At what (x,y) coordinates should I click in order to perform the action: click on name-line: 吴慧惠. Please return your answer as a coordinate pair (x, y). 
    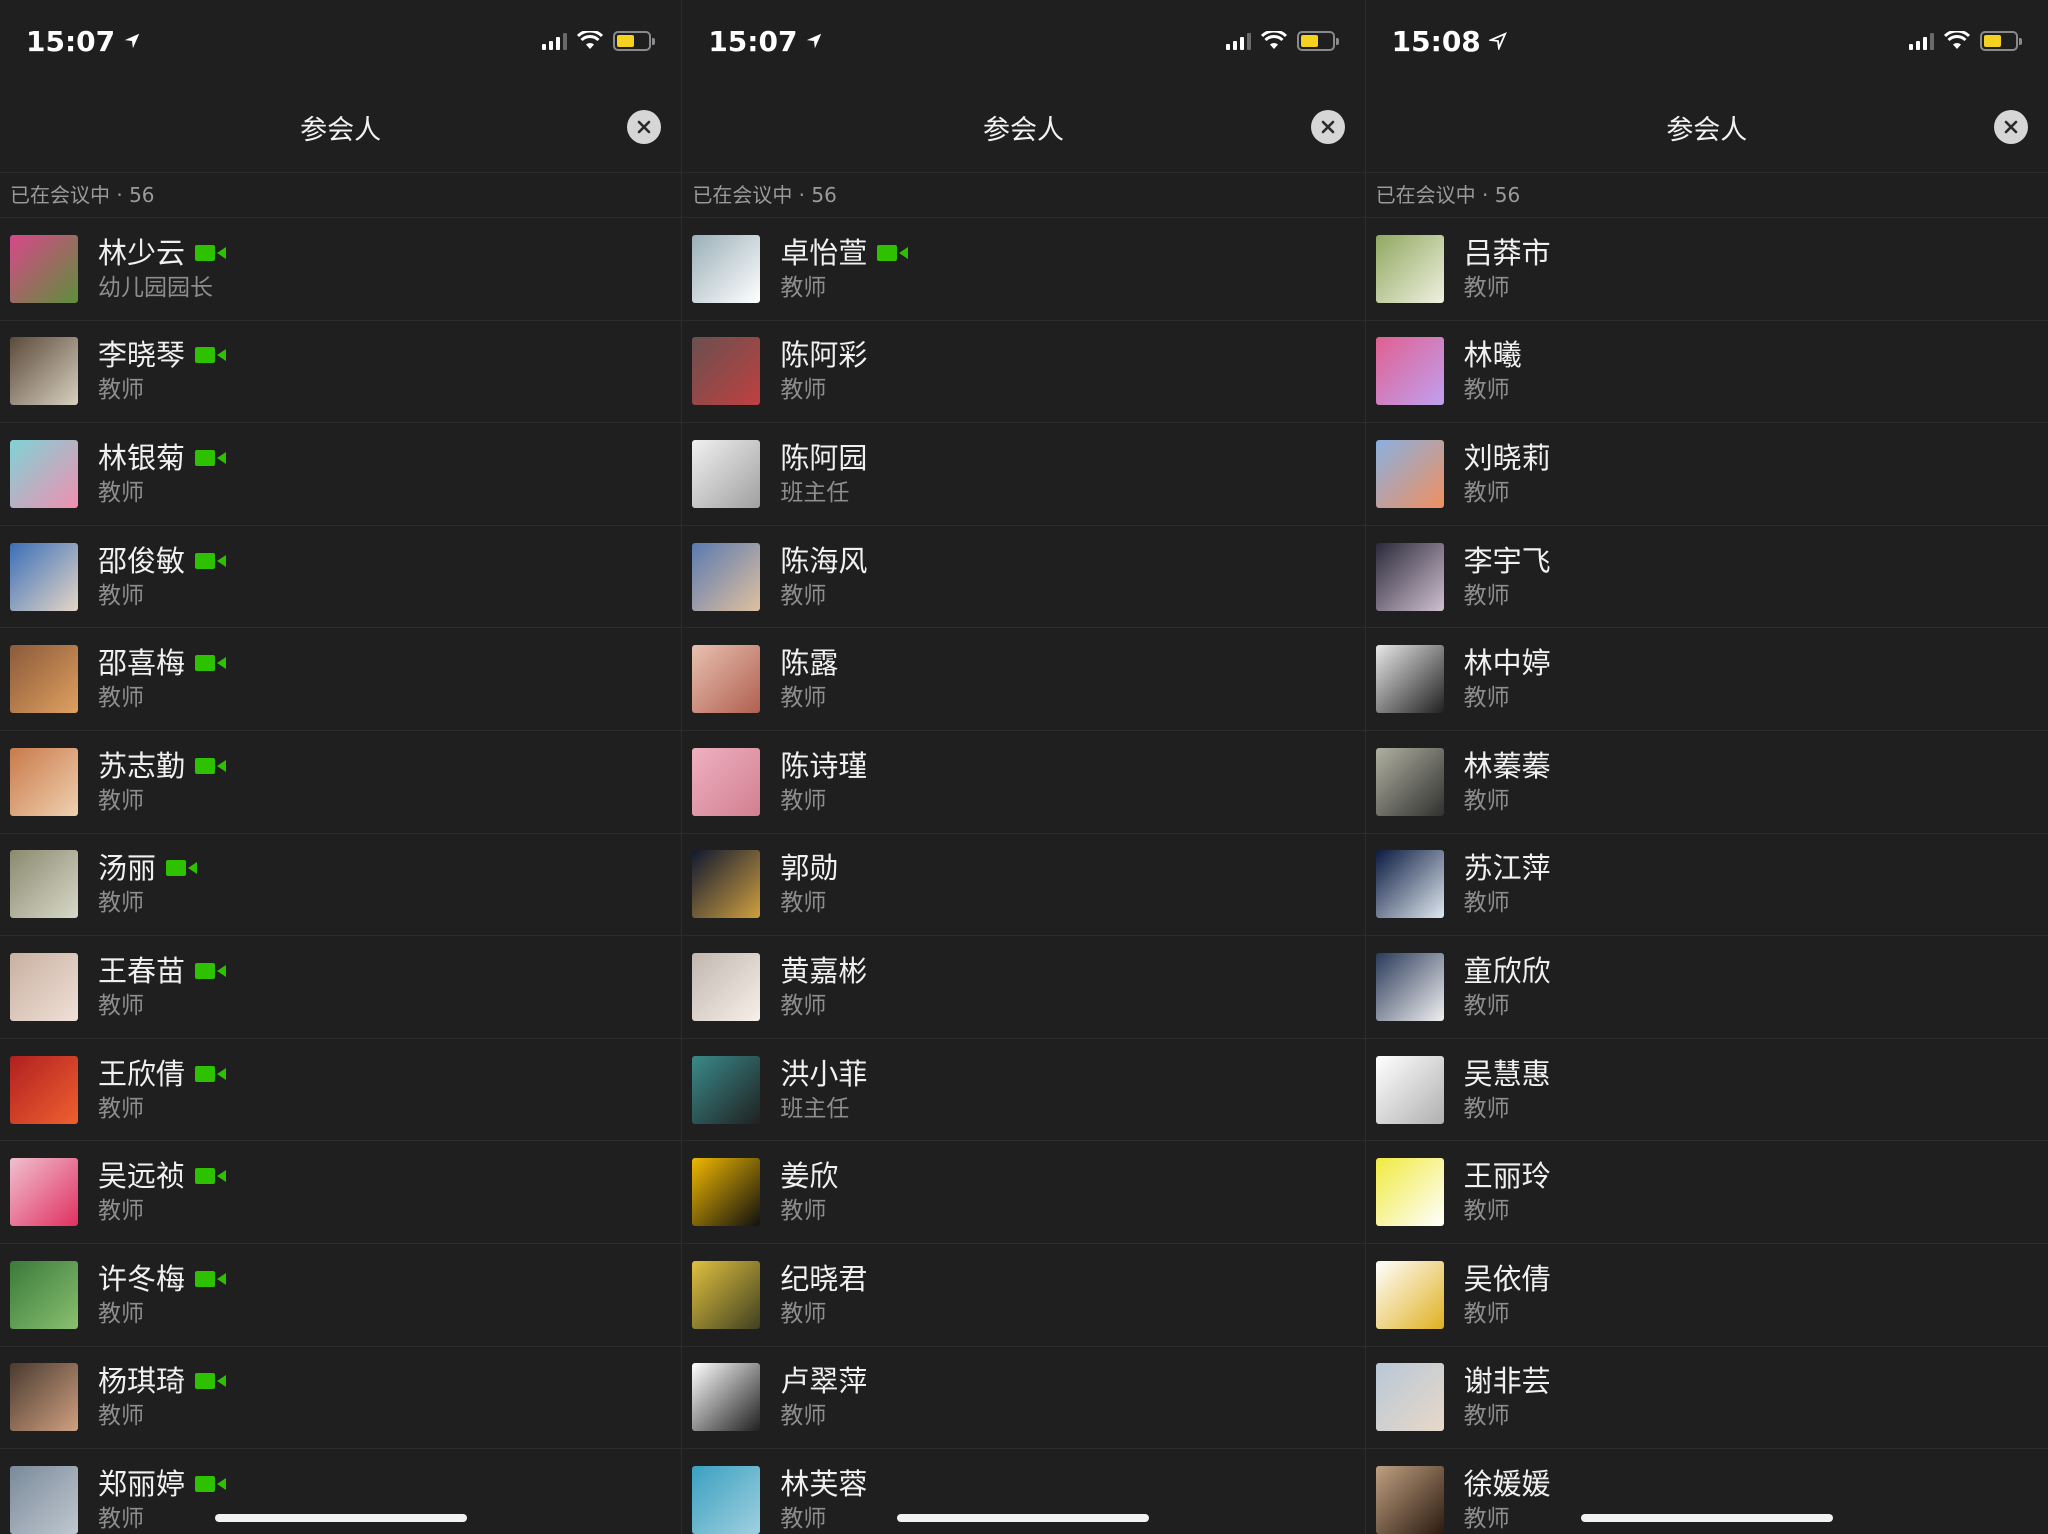
    Looking at the image, I should click on (1507, 1074).